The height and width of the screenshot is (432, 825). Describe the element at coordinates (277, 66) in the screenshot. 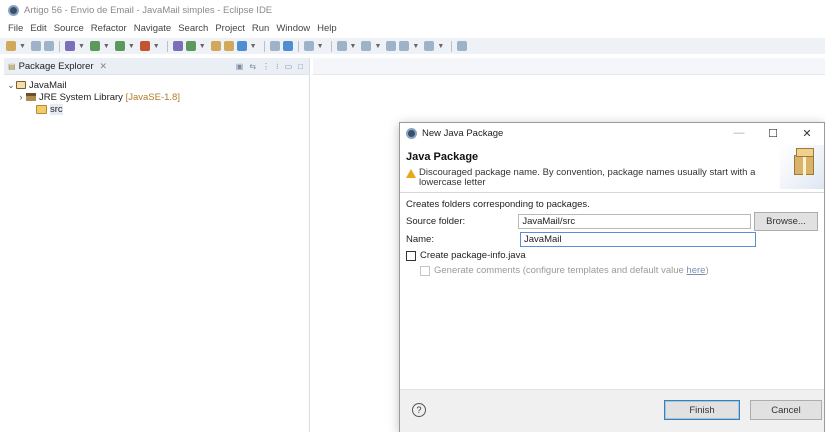

I see `view-menu-icon: ⁝` at that location.